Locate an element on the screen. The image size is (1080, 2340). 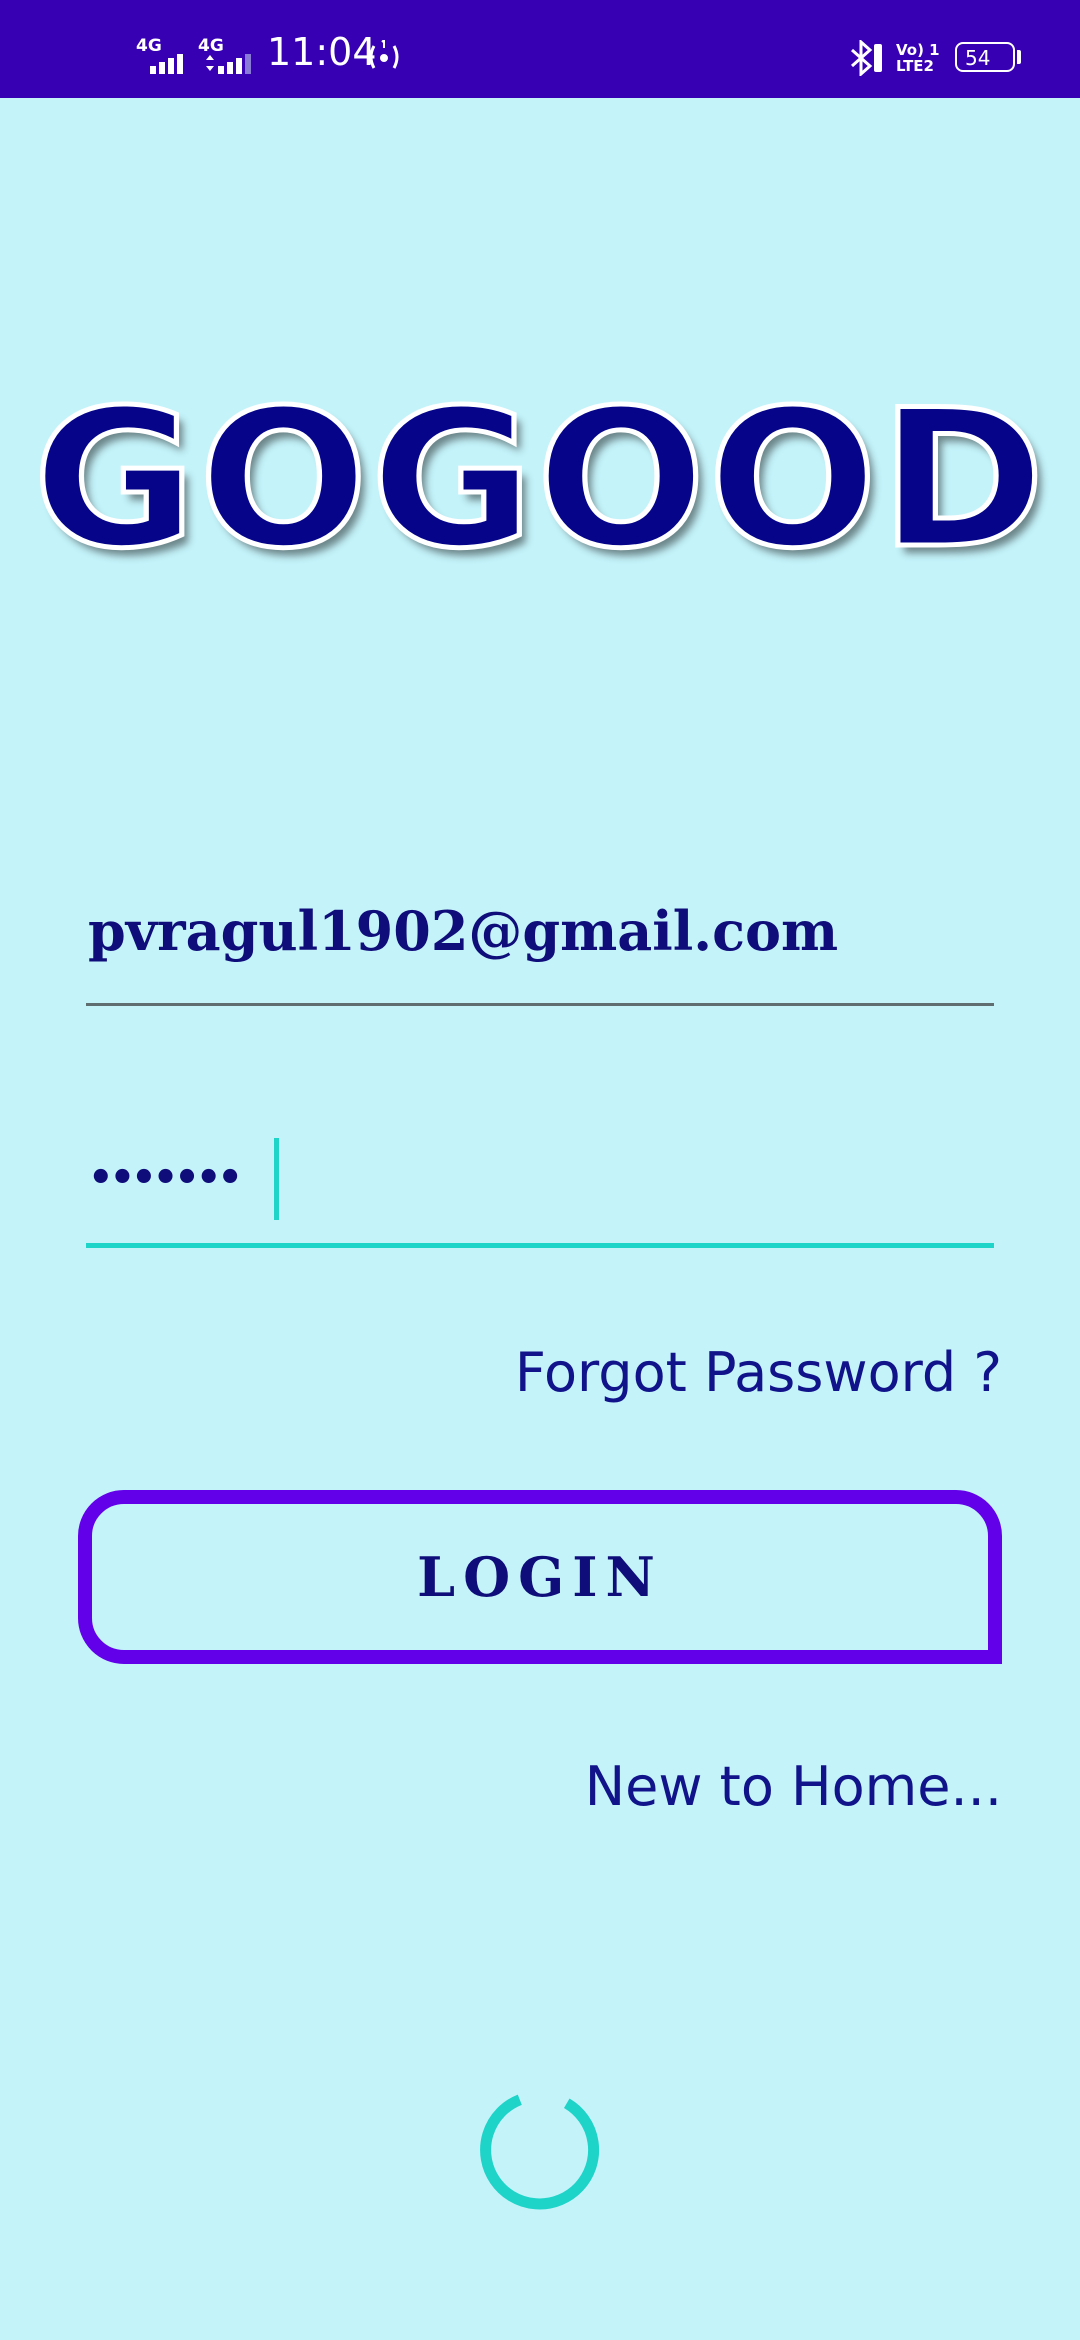
login-button: LOGIN is located at coordinates (540, 1577).